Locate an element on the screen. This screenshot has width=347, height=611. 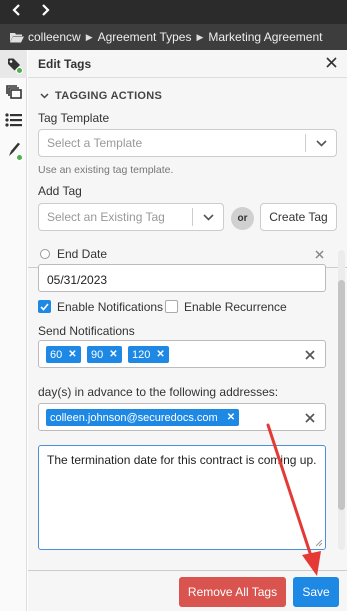
day-chip-120: 120 ✕ is located at coordinates (148, 354).